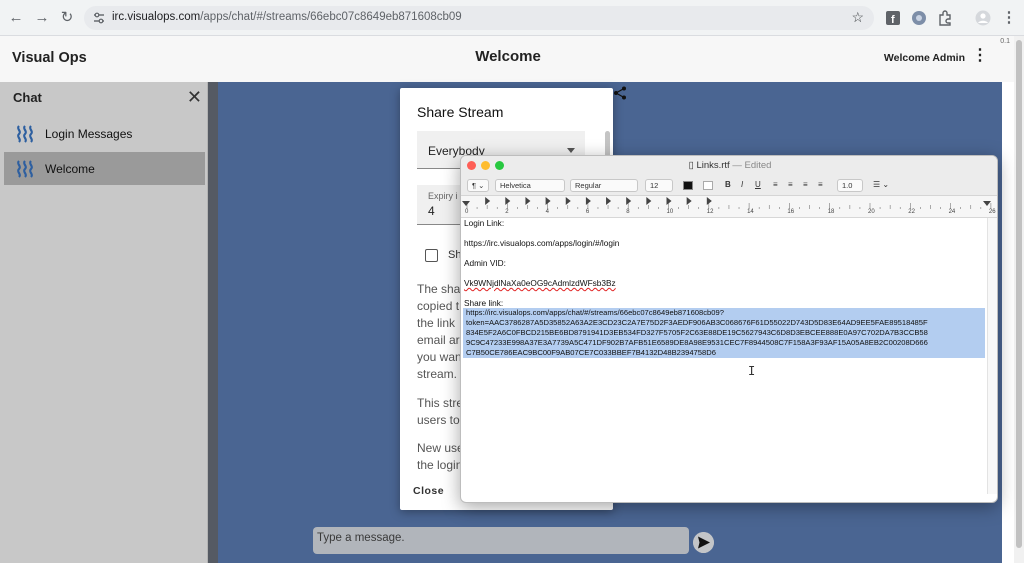 This screenshot has height=563, width=1024. What do you see at coordinates (729, 203) in the screenshot?
I see `ruler-ticks` at bounding box center [729, 203].